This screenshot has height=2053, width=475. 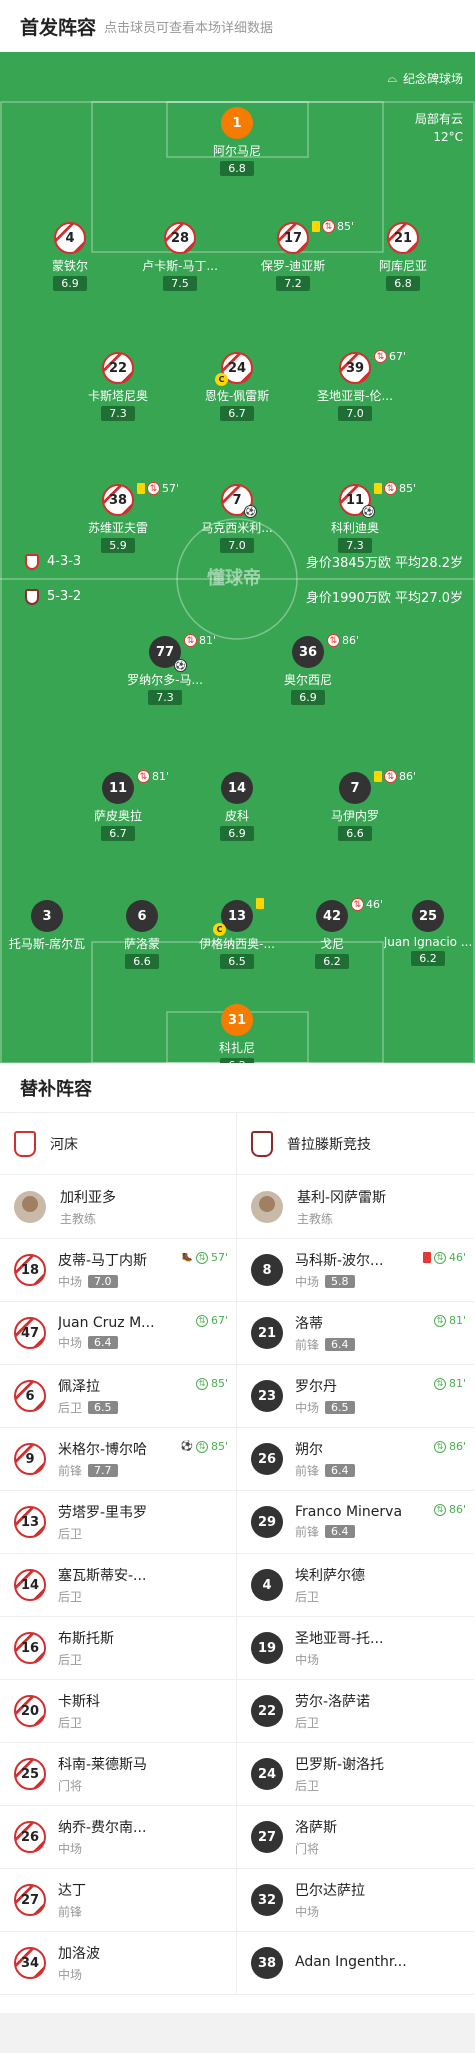 What do you see at coordinates (118, 1459) in the screenshot?
I see `sub-player-row: 9 米格尔-博尔哈 前锋 7.7 ⚽ ⇅ 85'` at bounding box center [118, 1459].